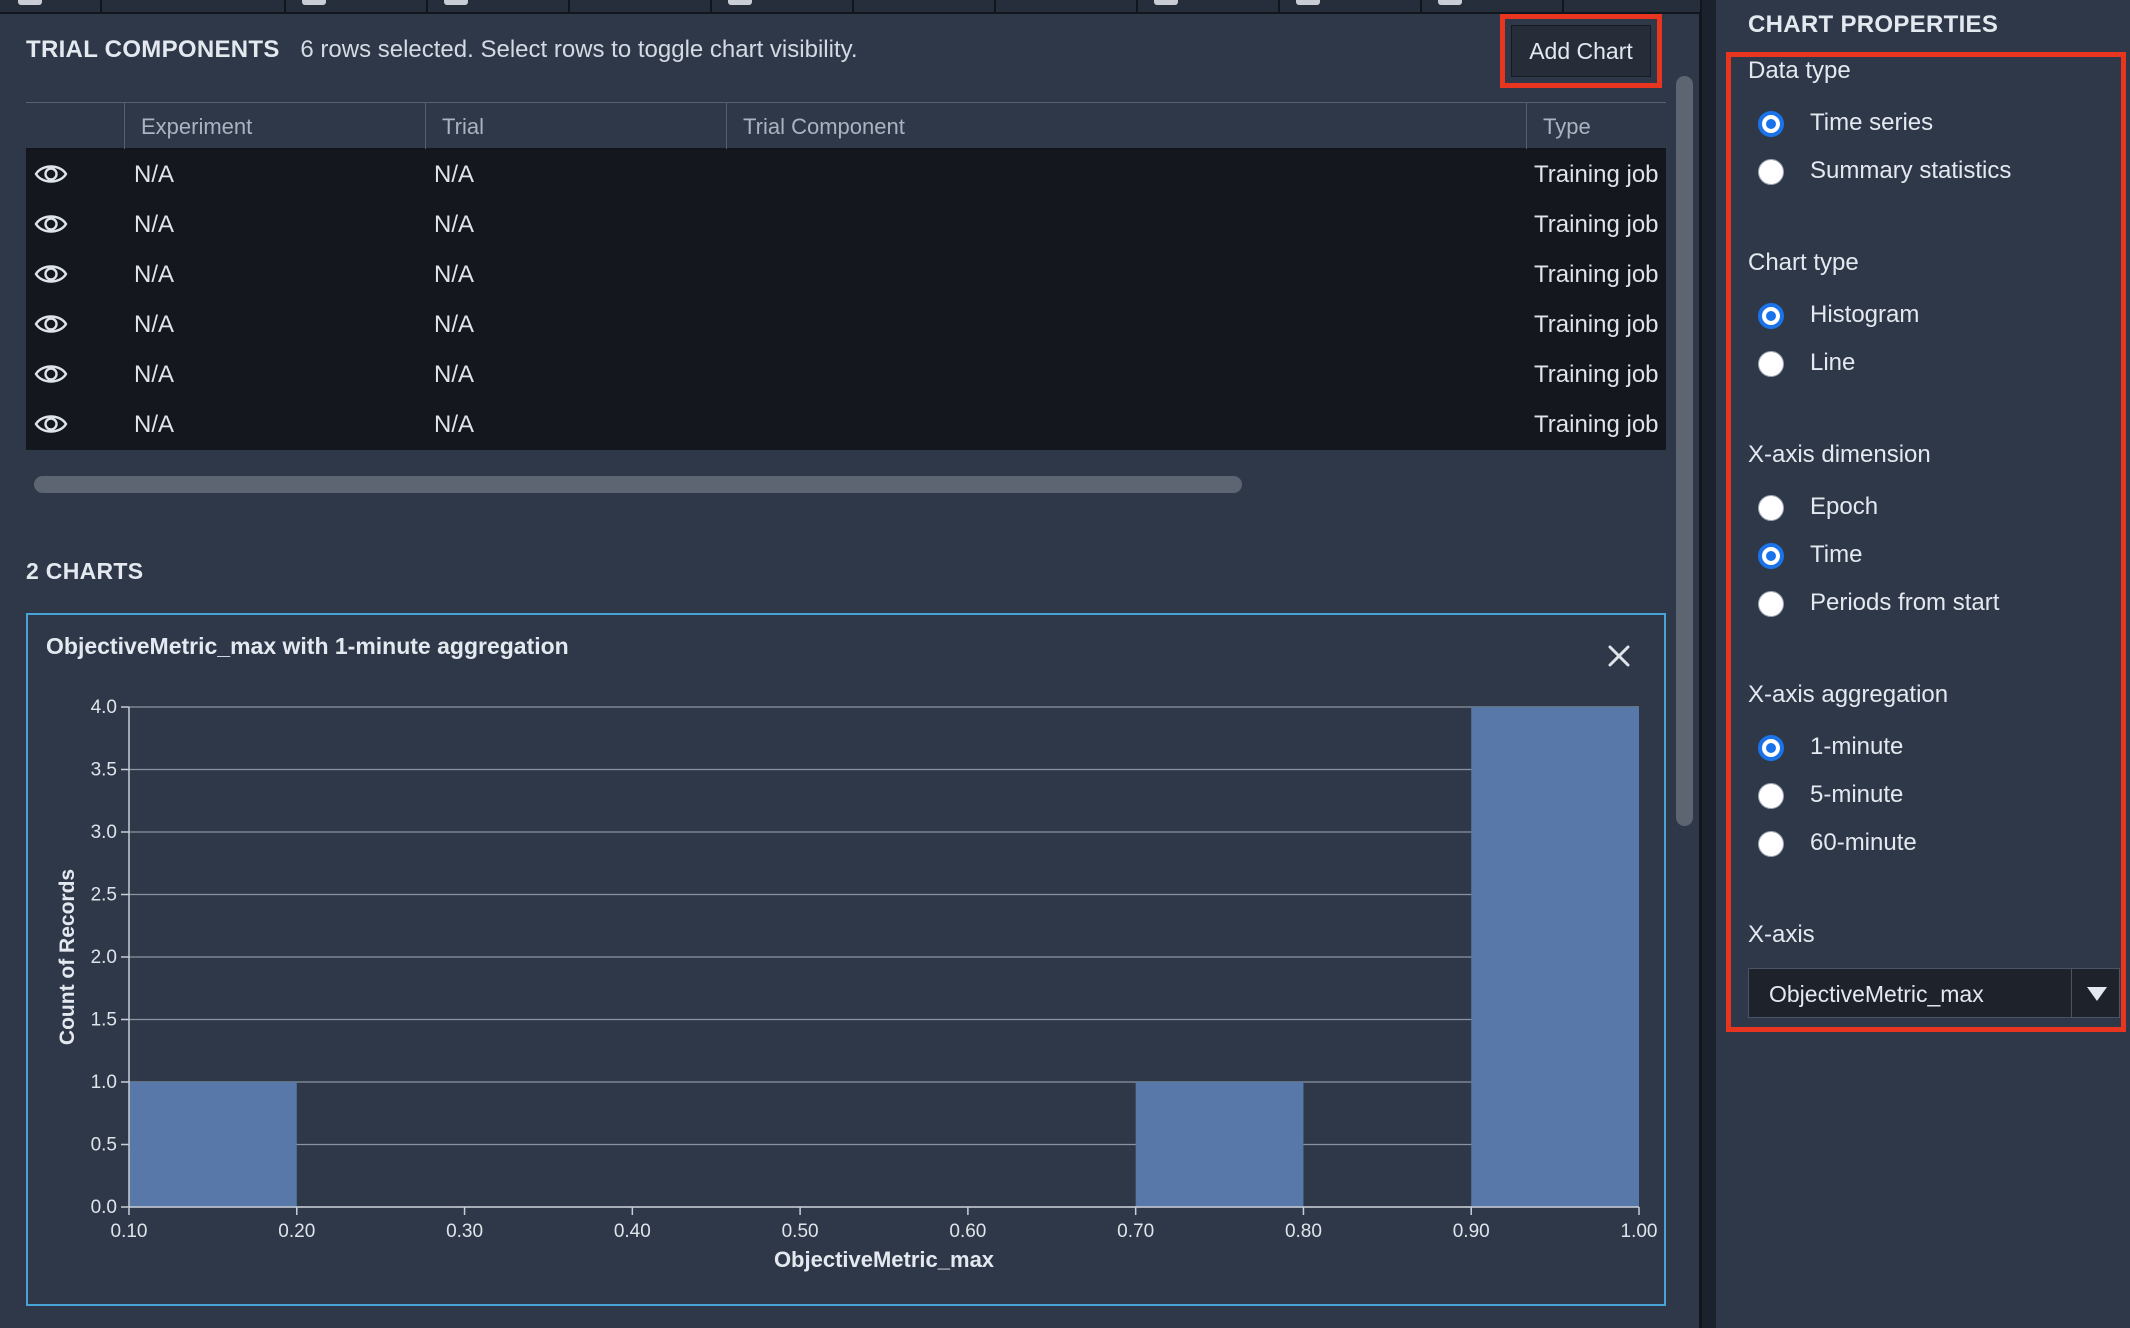  Describe the element at coordinates (1938, 845) in the screenshot. I see `radio-60-minute: 60-minute` at that location.